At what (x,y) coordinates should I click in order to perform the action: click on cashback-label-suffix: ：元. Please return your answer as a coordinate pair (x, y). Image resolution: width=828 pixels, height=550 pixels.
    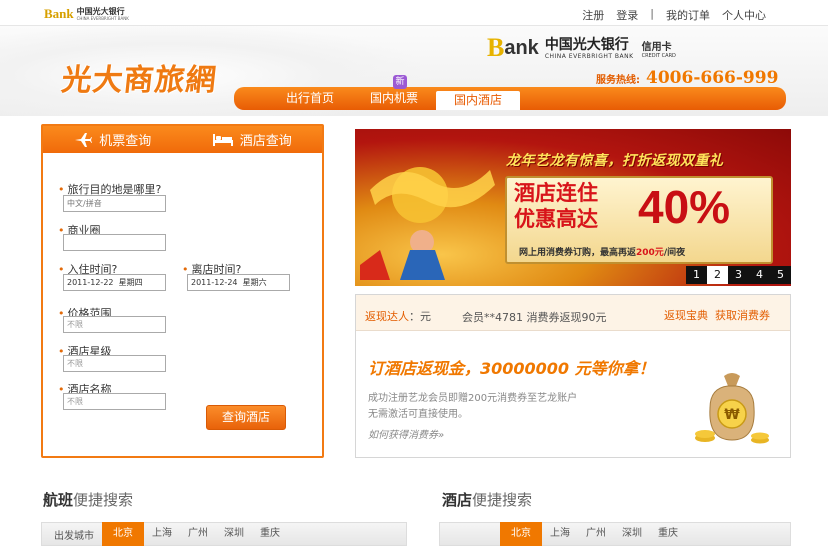
    Looking at the image, I should click on (420, 316).